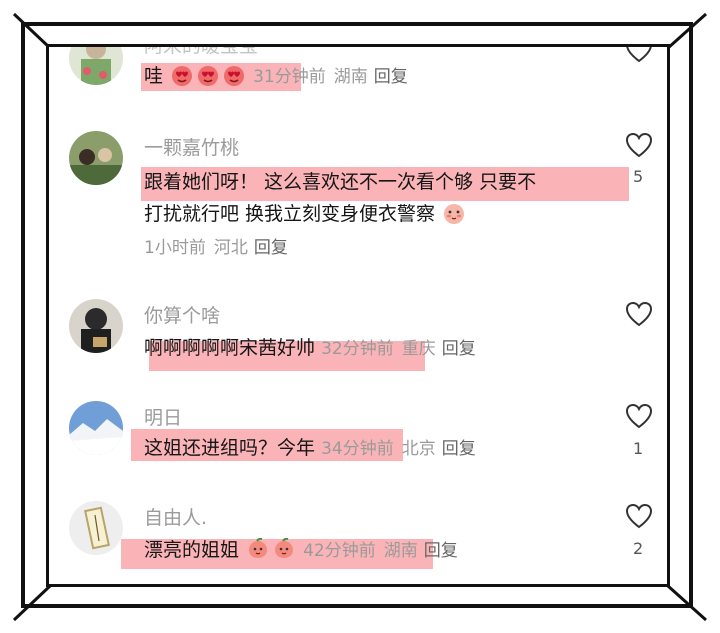 Image resolution: width=720 pixels, height=633 pixels. I want to click on comment-text: 打扰就行吧 换我立刻变身便衣警察, so click(305, 214).